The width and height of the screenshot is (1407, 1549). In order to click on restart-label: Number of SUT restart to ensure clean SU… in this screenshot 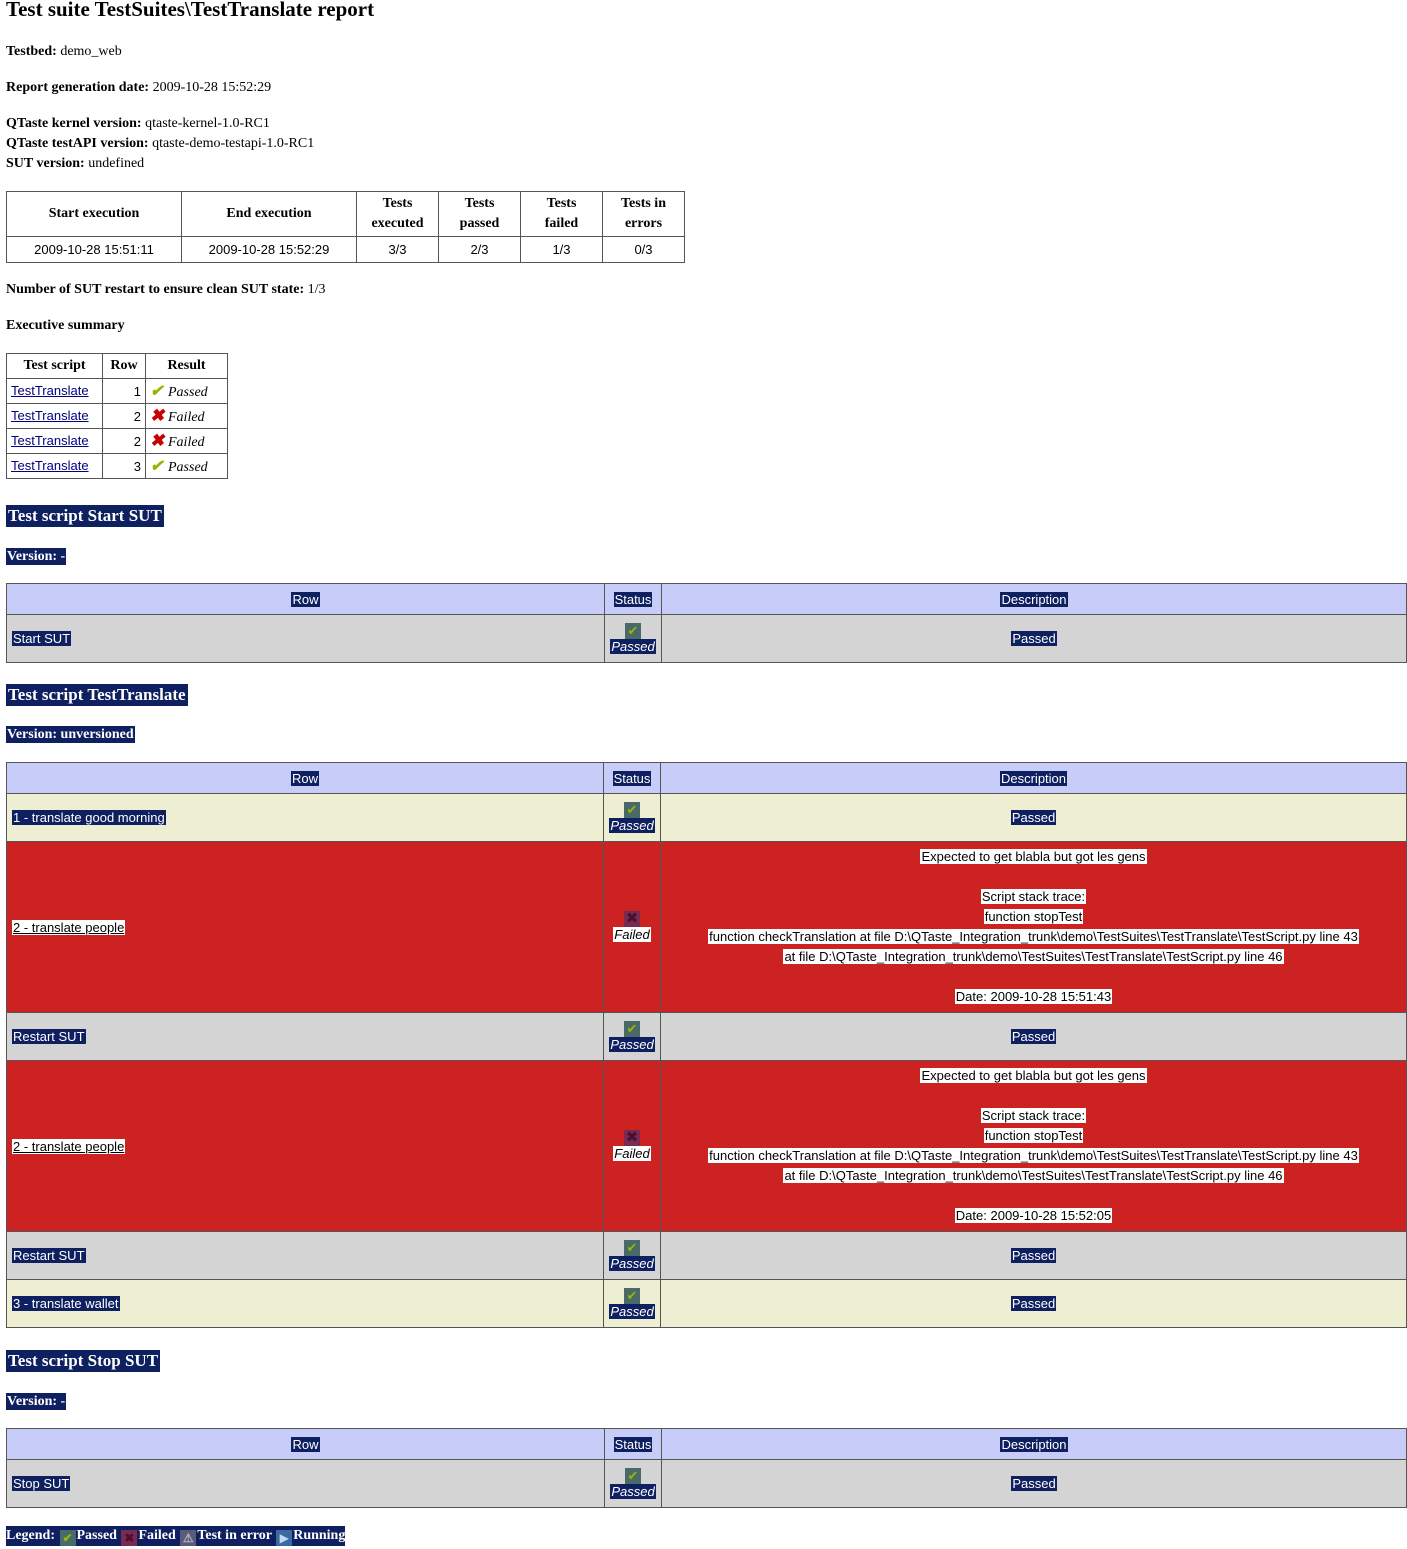, I will do `click(155, 289)`.